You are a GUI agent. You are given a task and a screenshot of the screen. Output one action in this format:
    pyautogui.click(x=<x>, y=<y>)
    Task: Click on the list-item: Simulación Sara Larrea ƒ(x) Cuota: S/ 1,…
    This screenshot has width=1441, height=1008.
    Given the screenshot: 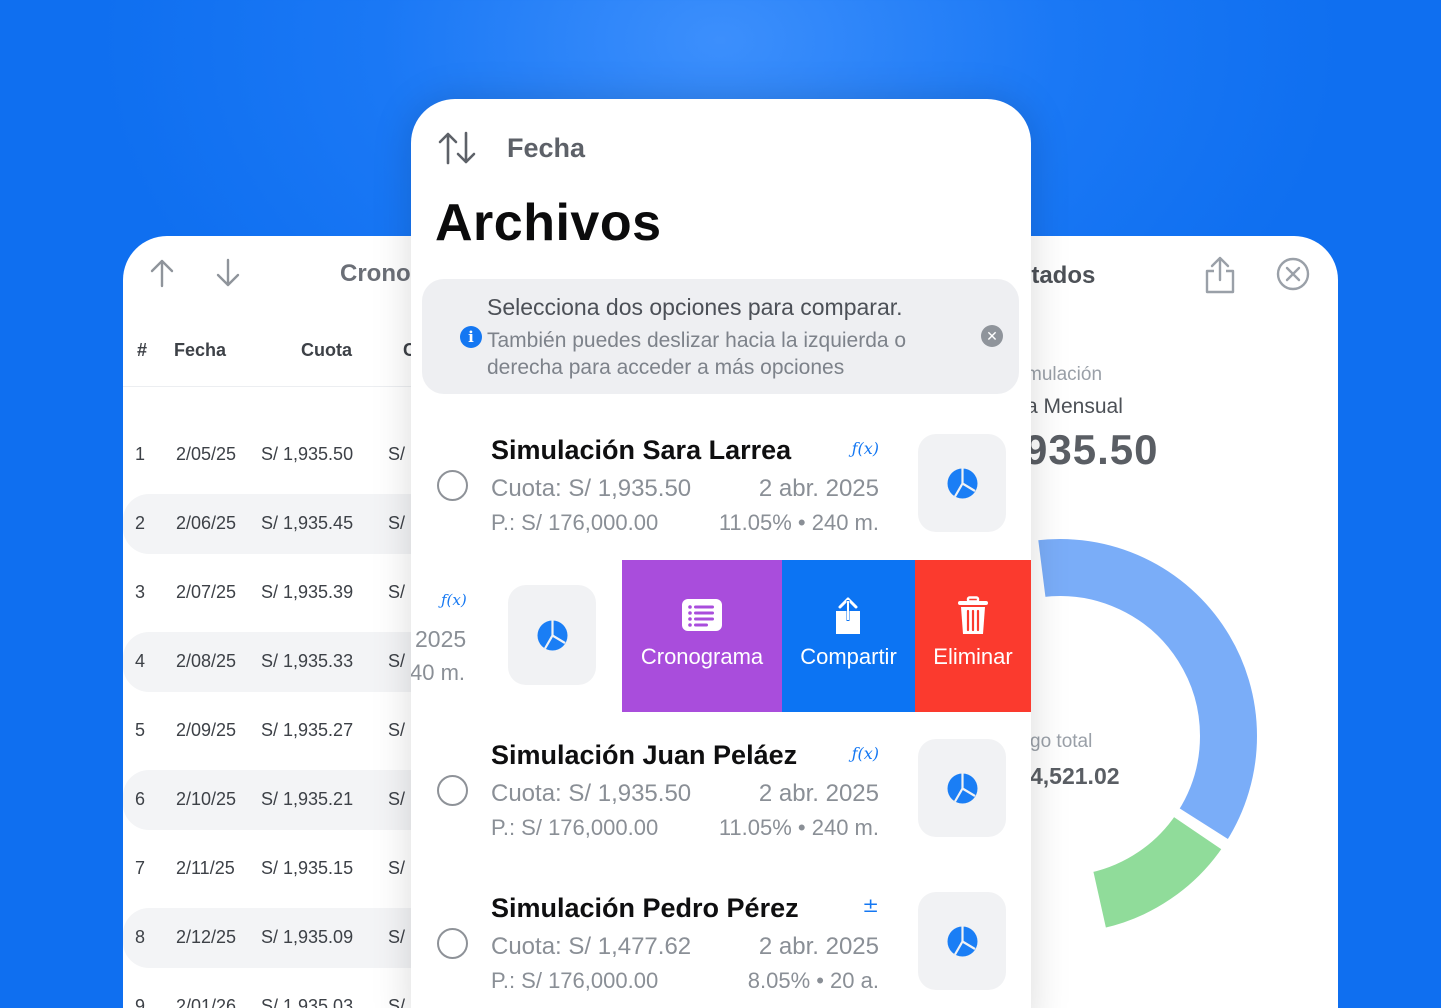 What is the action you would take?
    pyautogui.click(x=721, y=494)
    